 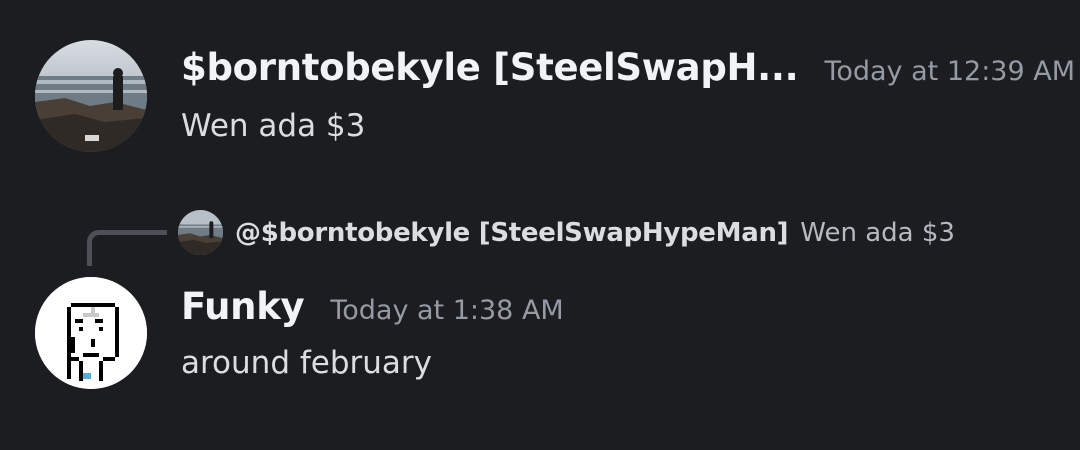 I want to click on reply-author: @$borntobekyle [SteelSwapHypeMan], so click(x=512, y=233).